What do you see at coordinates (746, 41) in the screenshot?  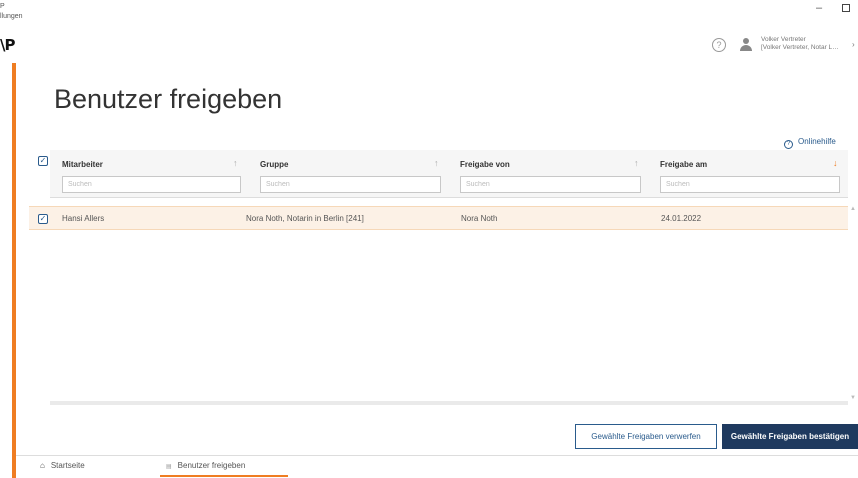 I see `user-icon-head` at bounding box center [746, 41].